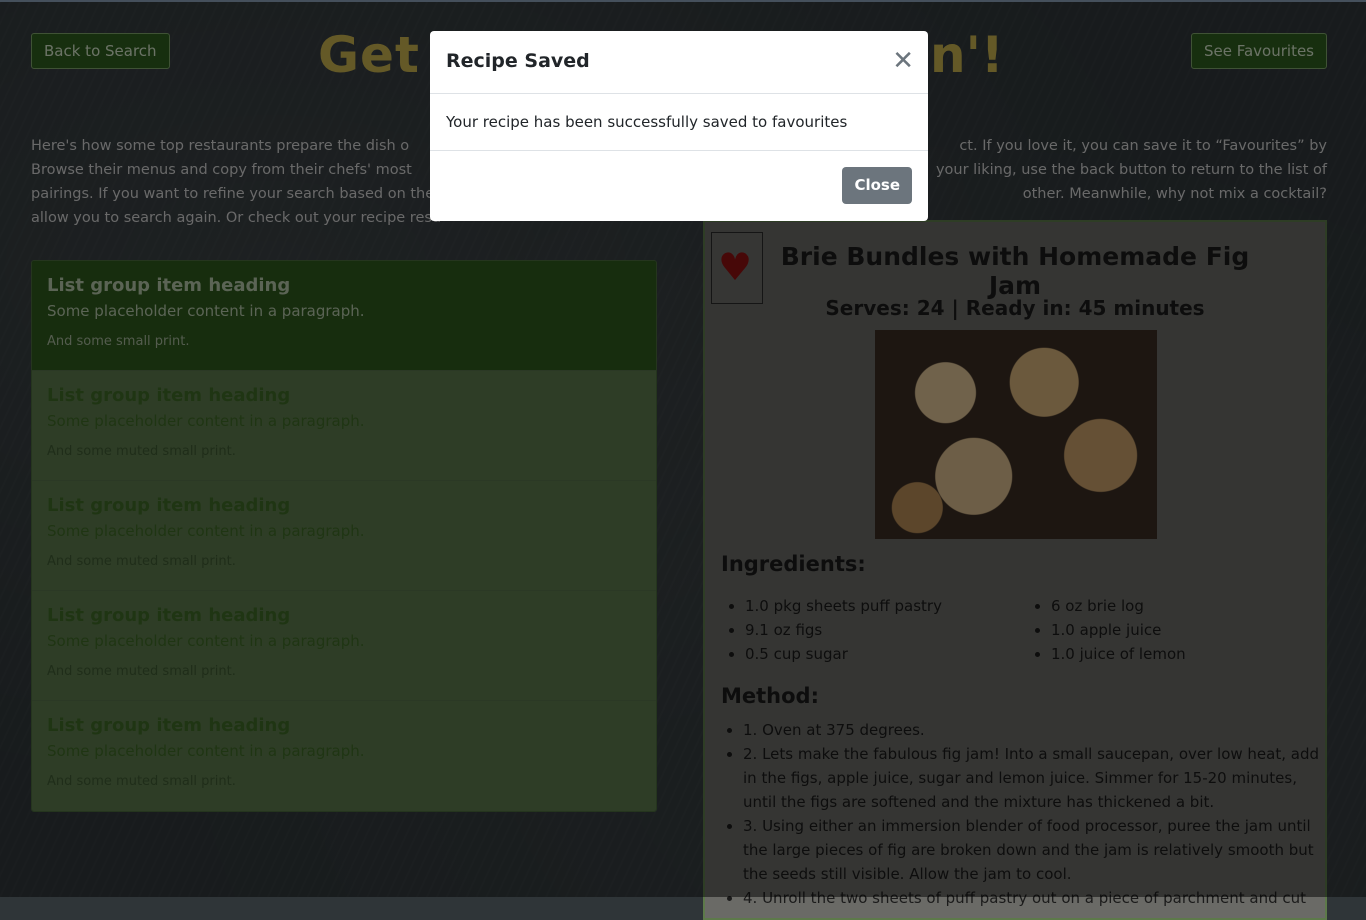  Describe the element at coordinates (518, 61) in the screenshot. I see `modal-title: Recipe Saved` at that location.